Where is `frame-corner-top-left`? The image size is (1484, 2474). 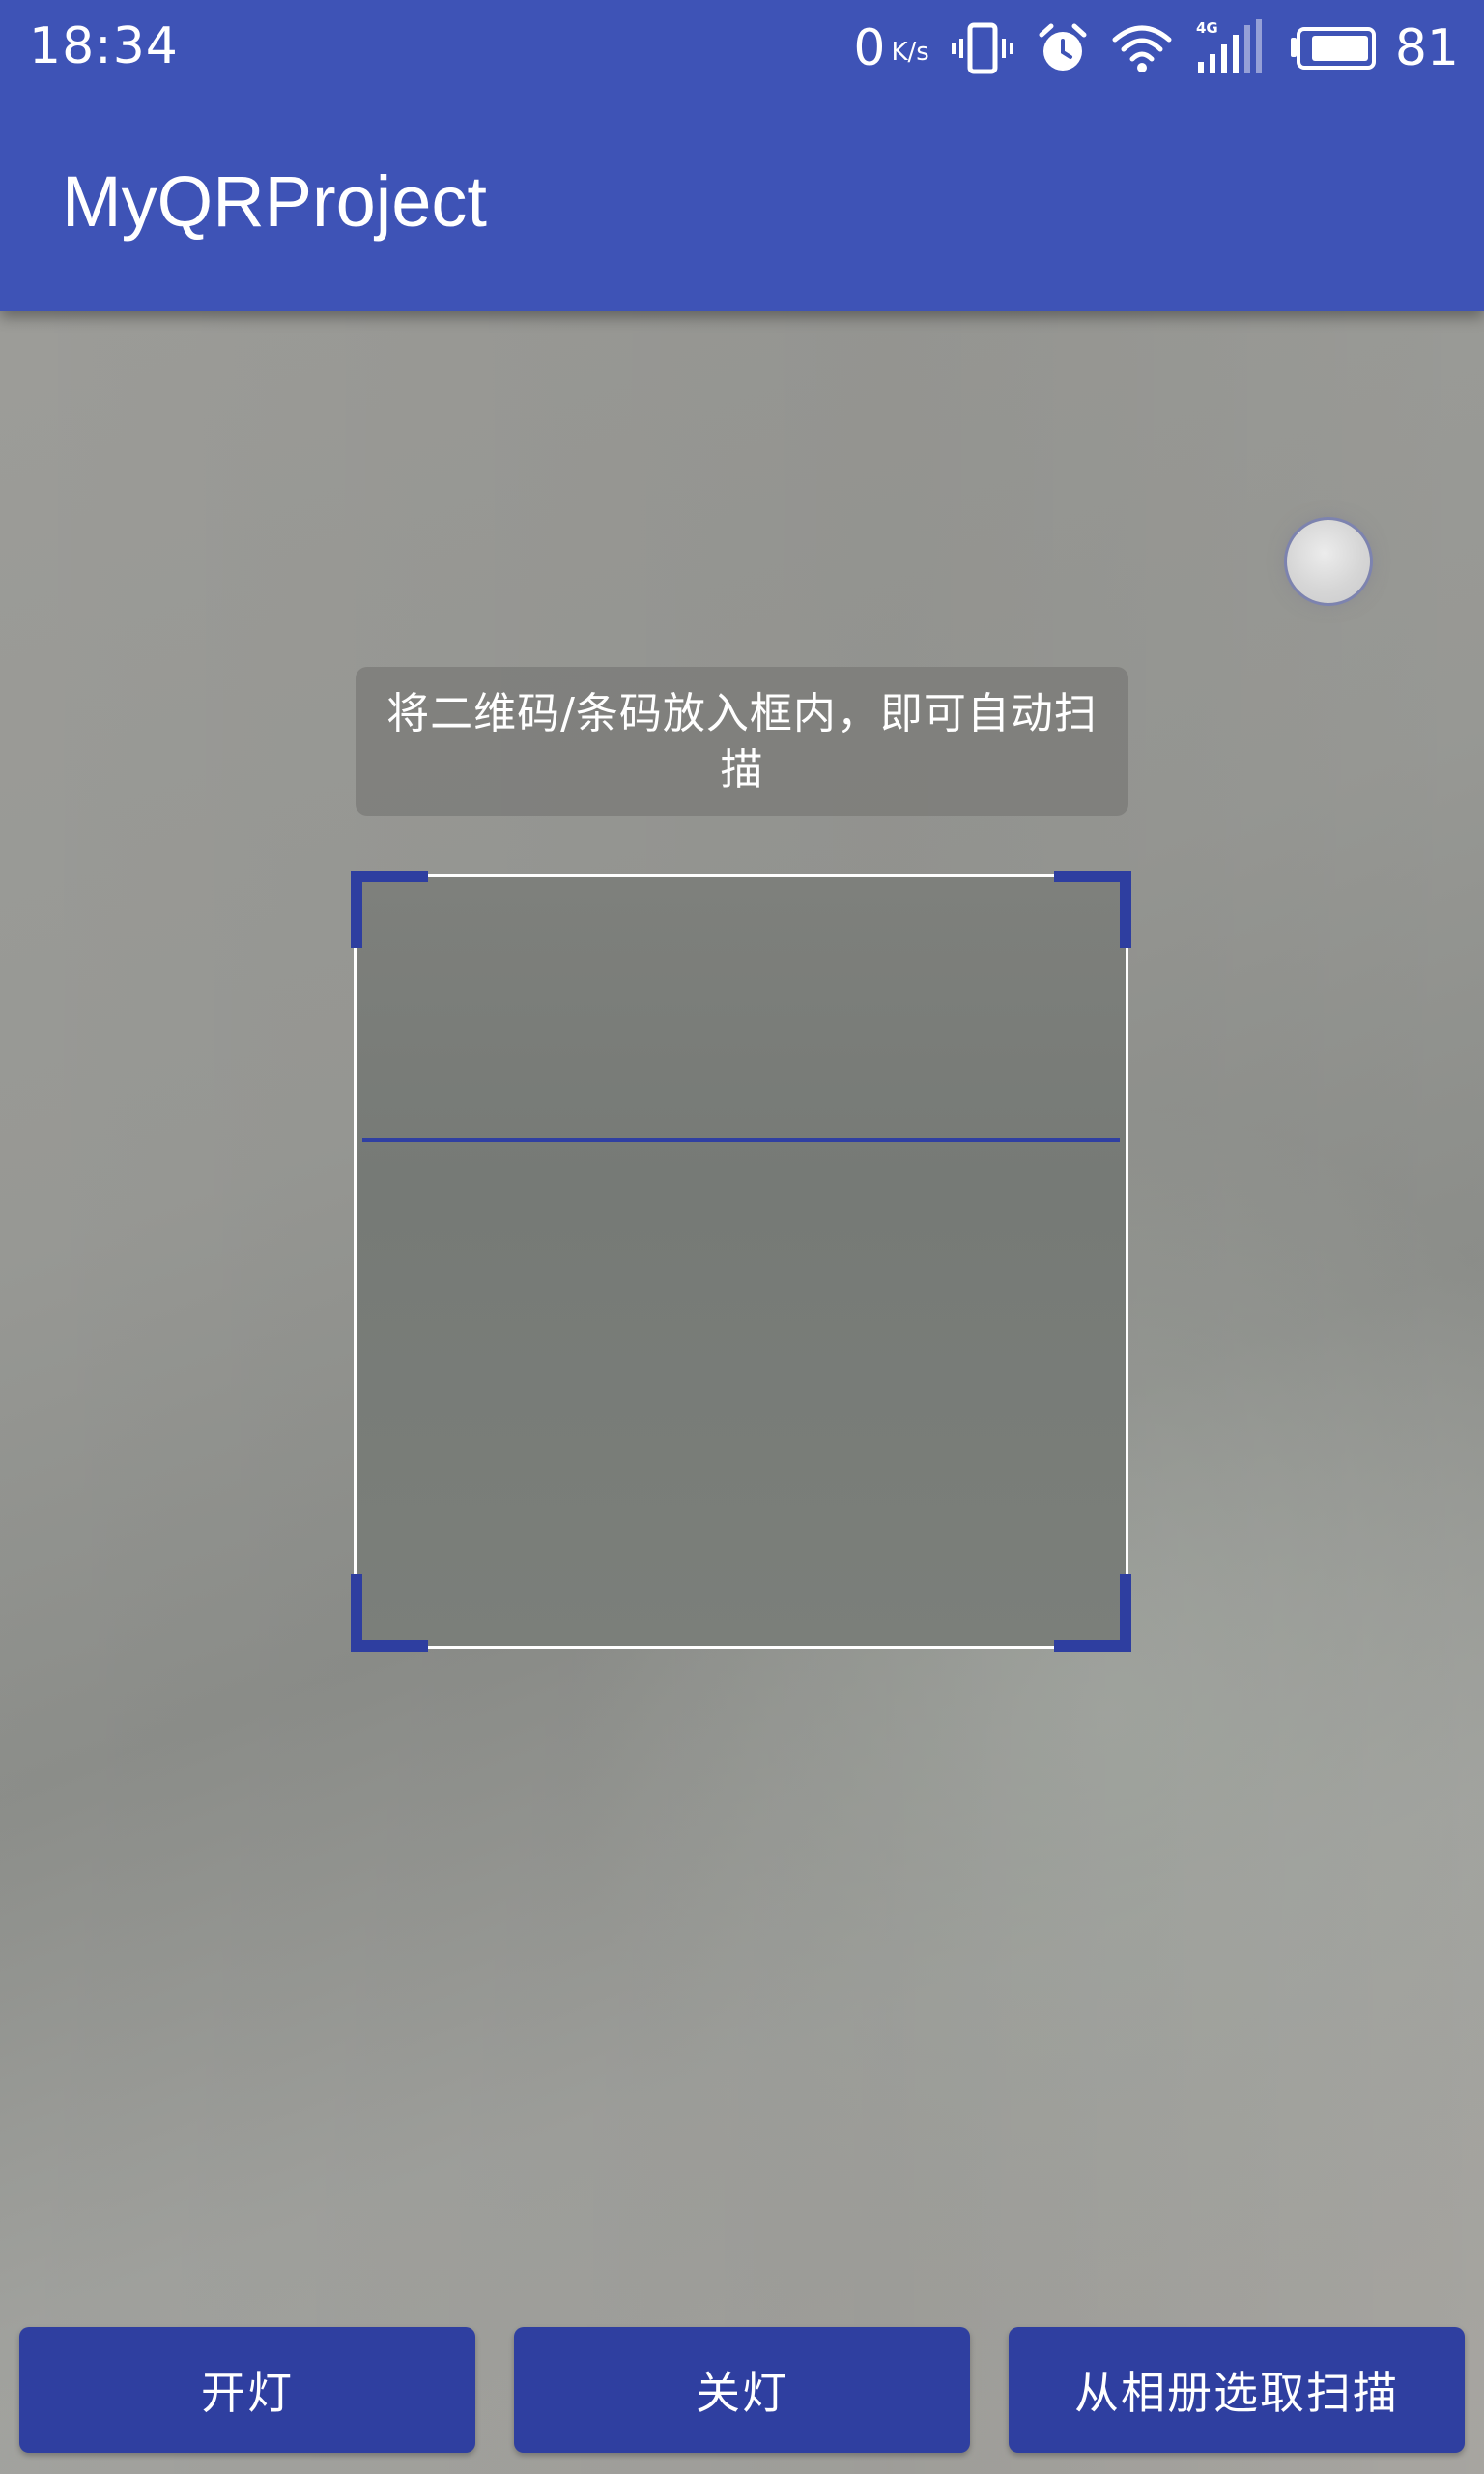
frame-corner-top-left is located at coordinates (390, 910).